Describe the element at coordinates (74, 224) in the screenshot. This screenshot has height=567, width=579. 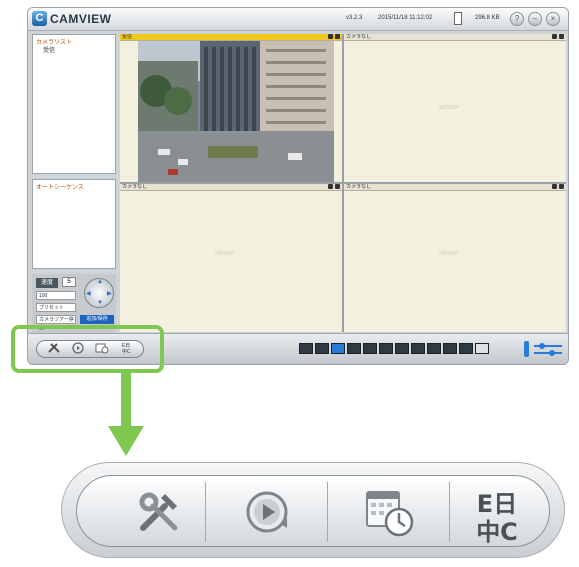
I see `auto-sequence-panel: オートシーケンス` at that location.